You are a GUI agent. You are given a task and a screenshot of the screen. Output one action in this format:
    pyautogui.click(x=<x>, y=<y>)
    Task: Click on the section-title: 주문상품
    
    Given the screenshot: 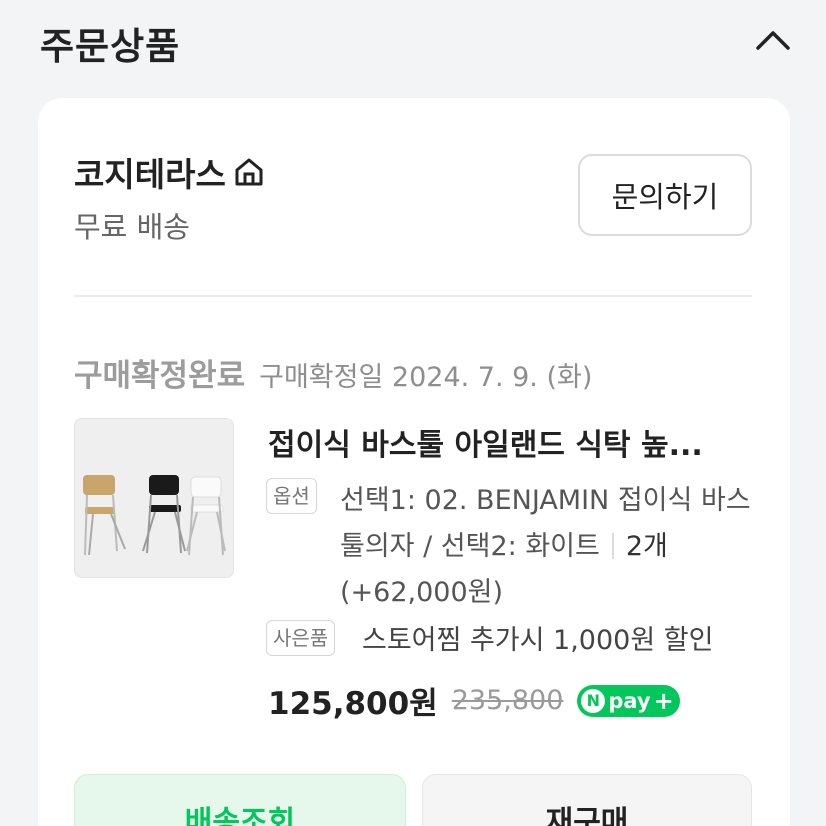 What is the action you would take?
    pyautogui.click(x=110, y=46)
    